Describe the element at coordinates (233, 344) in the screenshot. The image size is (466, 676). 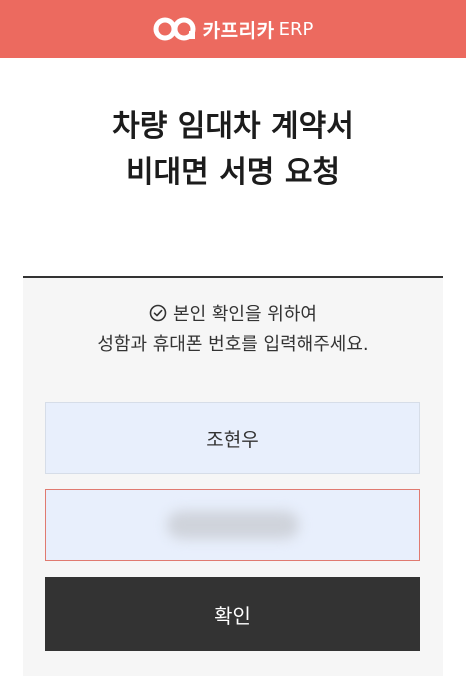
I see `notice-line-2: 성함과 휴대폰 번호를 입력해주세요.` at that location.